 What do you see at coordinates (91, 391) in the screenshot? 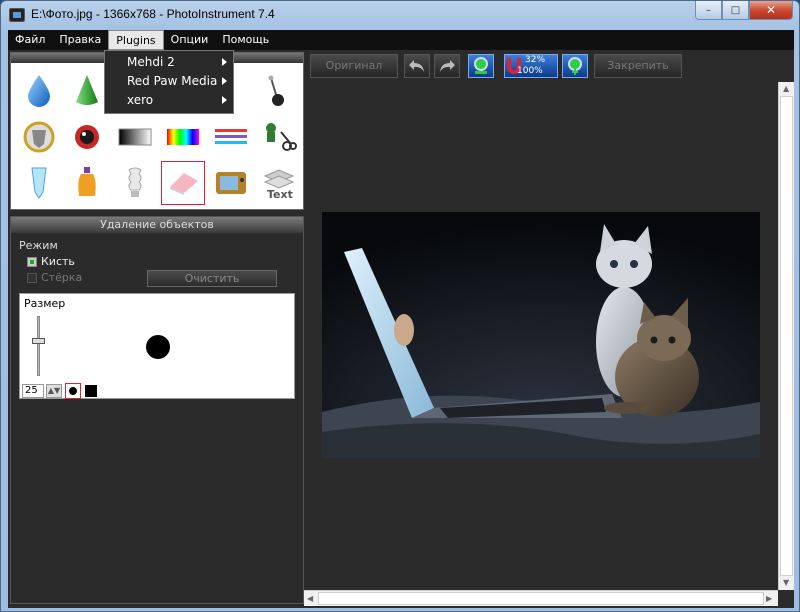
I see `square-brush-icon` at bounding box center [91, 391].